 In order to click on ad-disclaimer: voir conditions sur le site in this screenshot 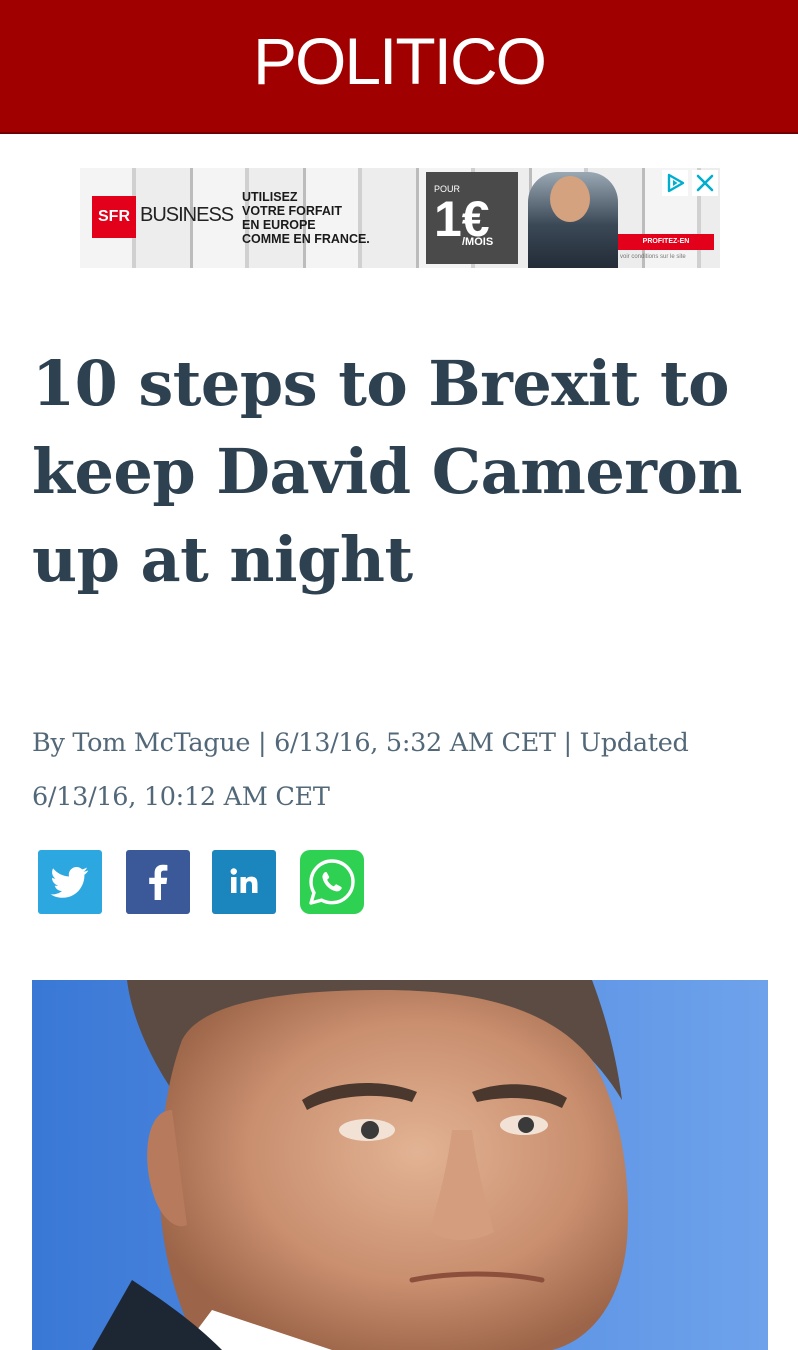, I will do `click(653, 257)`.